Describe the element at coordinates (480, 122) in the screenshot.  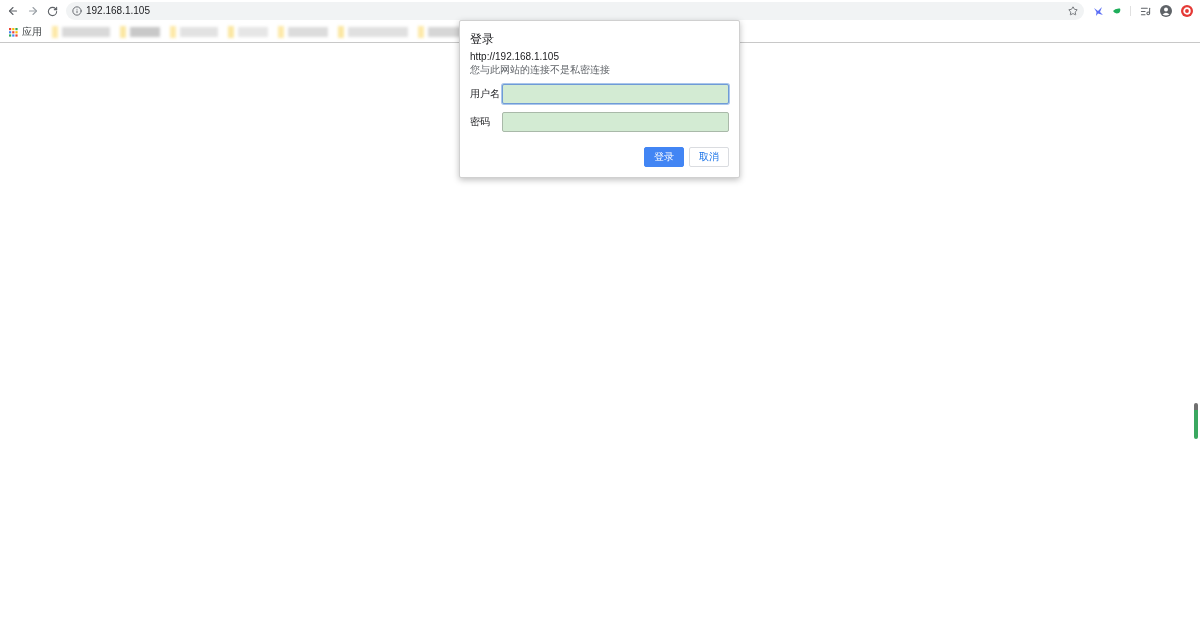
I see `field-label: 密码` at that location.